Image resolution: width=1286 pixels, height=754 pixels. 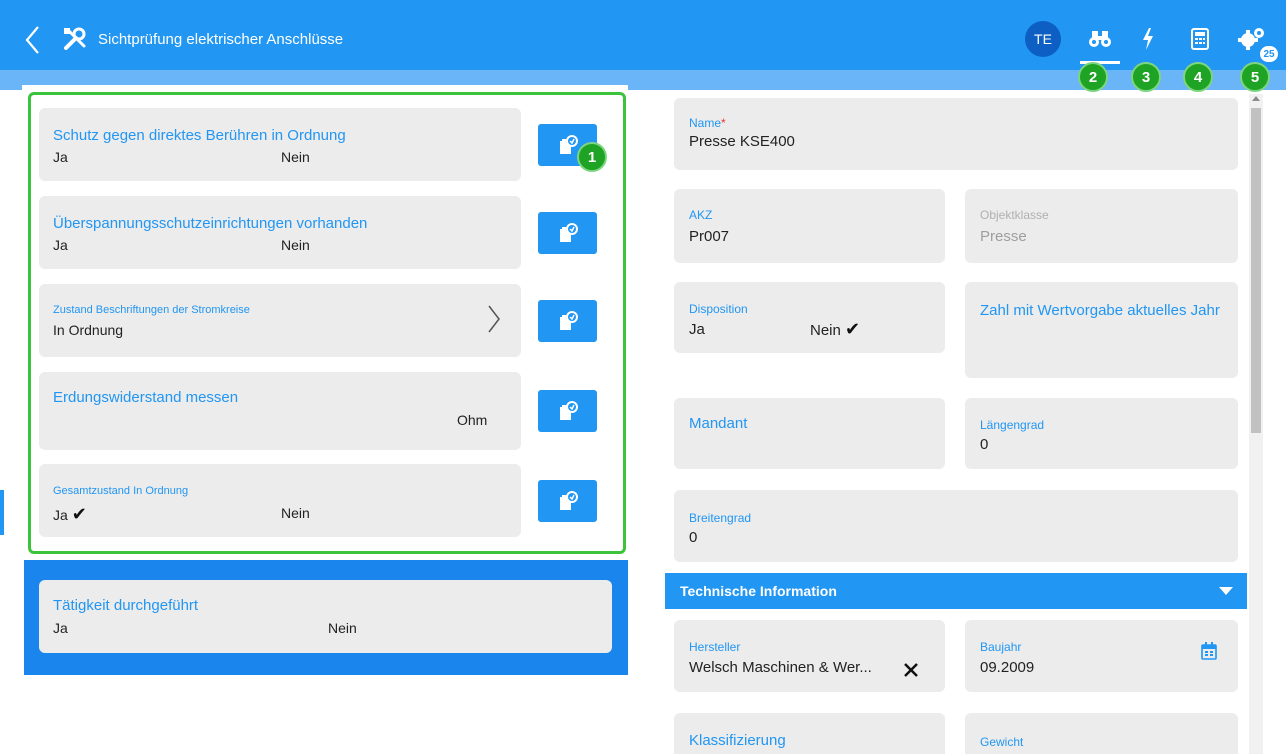 I want to click on option-no: Nein, so click(x=342, y=628).